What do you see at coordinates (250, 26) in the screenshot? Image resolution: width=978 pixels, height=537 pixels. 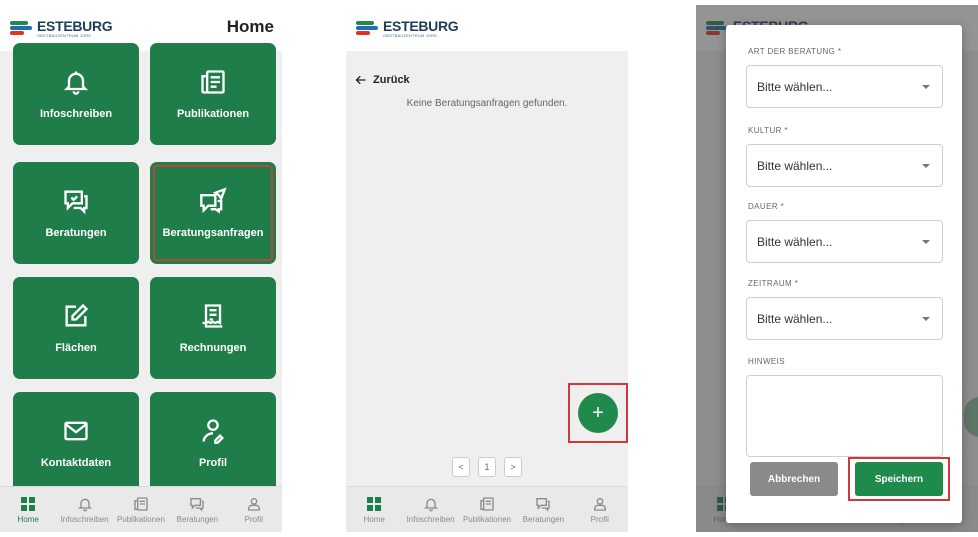 I see `page-title: Home` at bounding box center [250, 26].